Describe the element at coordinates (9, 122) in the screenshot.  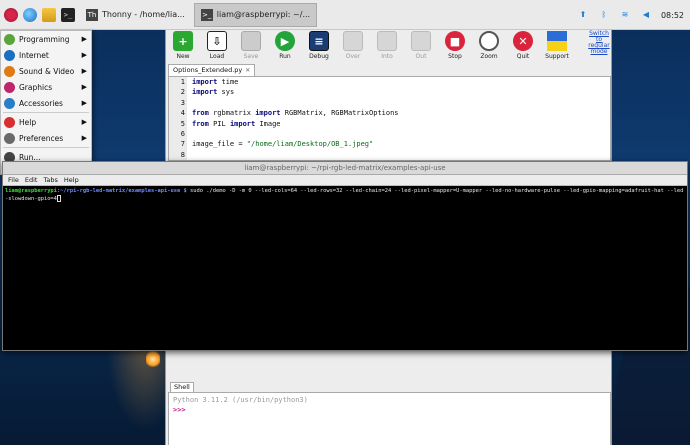
I see `help-icon` at that location.